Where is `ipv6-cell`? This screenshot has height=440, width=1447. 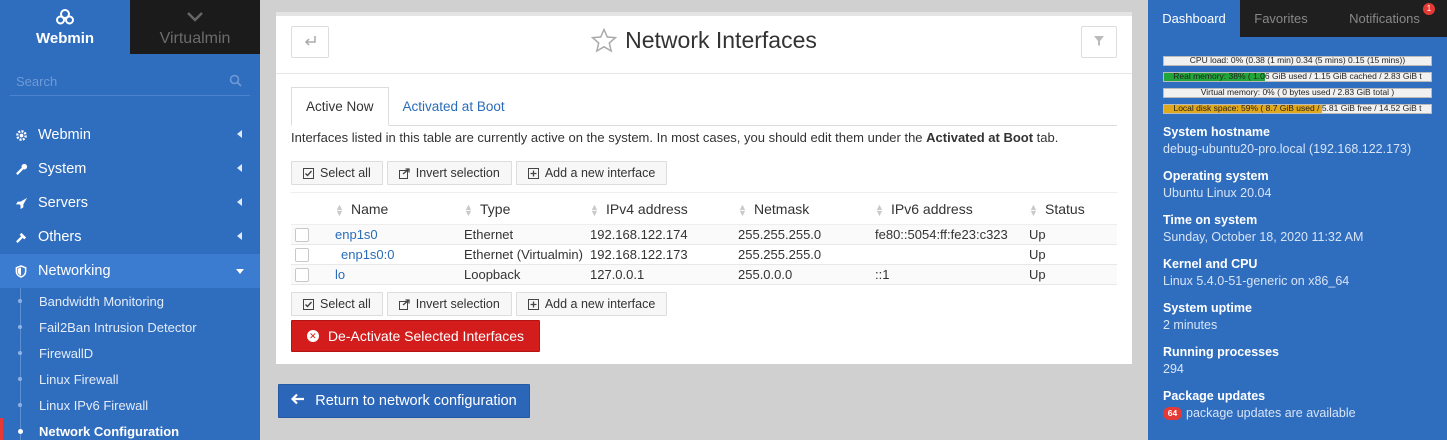 ipv6-cell is located at coordinates (952, 254).